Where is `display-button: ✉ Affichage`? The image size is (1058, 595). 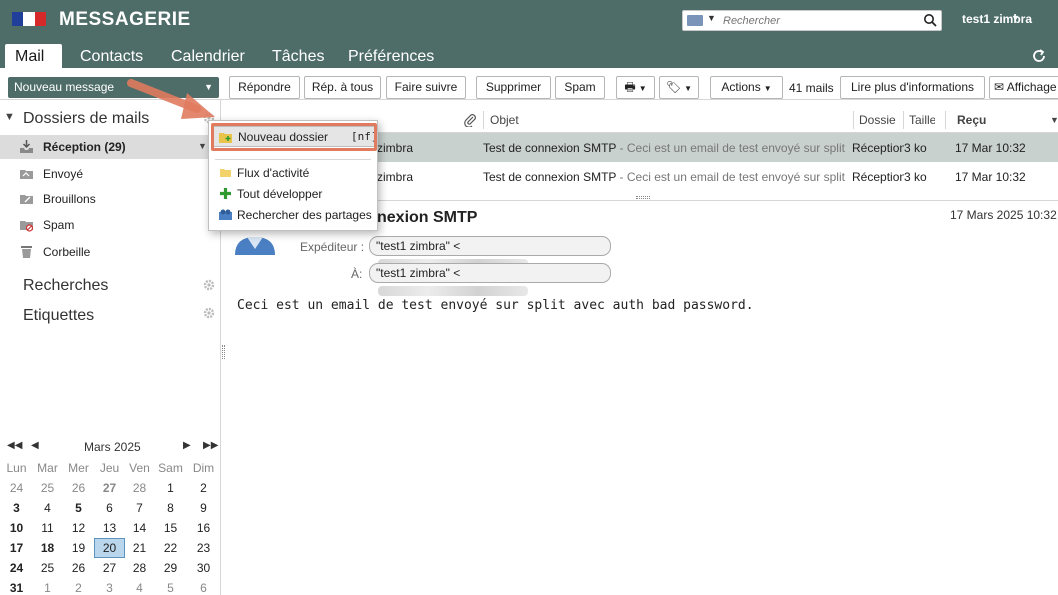
display-button: ✉ Affichage is located at coordinates (1023, 87).